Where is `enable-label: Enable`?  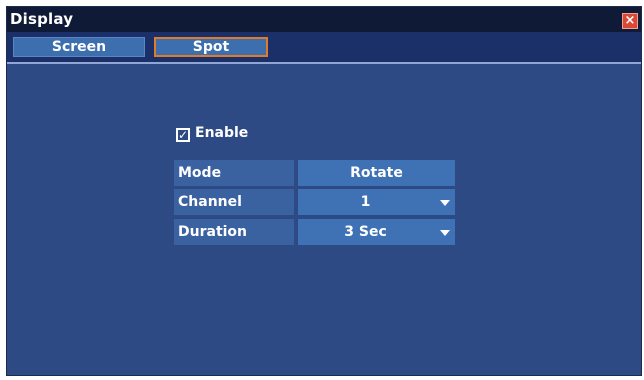 enable-label: Enable is located at coordinates (222, 133).